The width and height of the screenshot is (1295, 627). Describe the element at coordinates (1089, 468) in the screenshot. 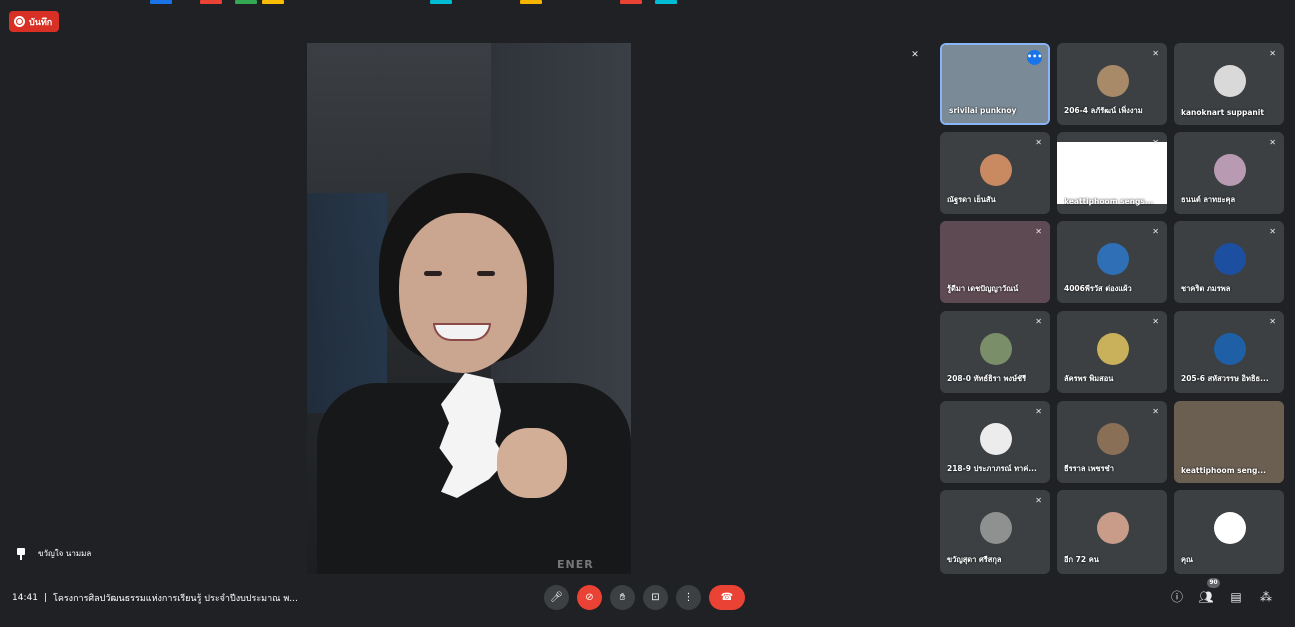

I see `participant-name: ธีรราล เพชรชำ` at that location.